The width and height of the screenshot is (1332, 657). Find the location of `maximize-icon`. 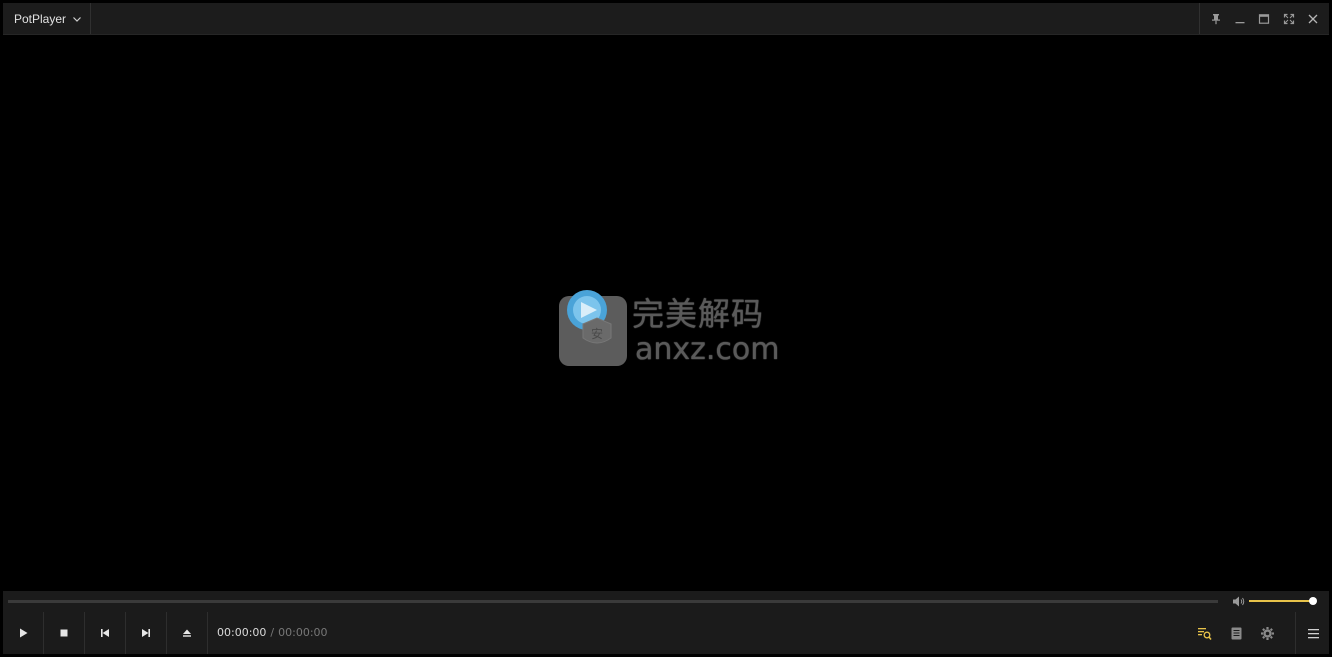

maximize-icon is located at coordinates (1264, 18).